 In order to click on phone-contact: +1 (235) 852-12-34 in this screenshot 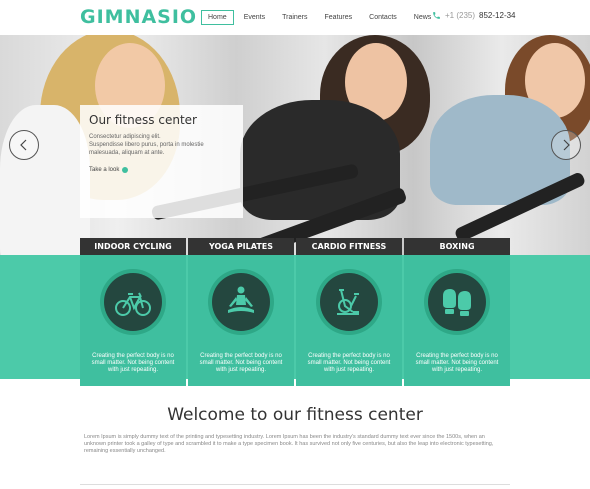, I will do `click(474, 15)`.